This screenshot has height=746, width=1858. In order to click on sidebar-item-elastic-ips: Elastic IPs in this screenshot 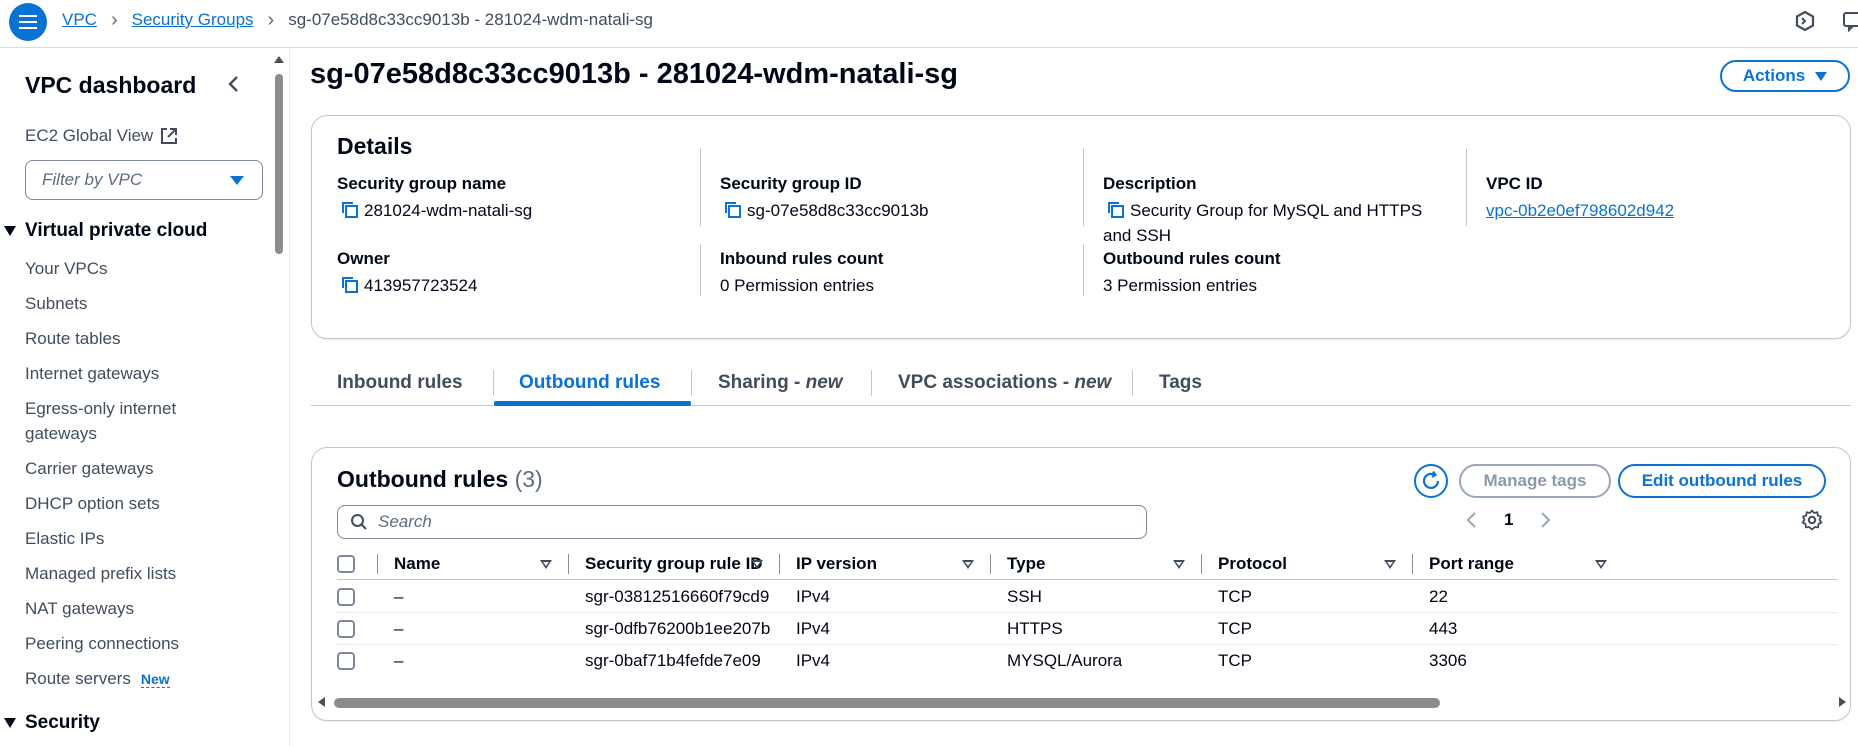, I will do `click(120, 538)`.